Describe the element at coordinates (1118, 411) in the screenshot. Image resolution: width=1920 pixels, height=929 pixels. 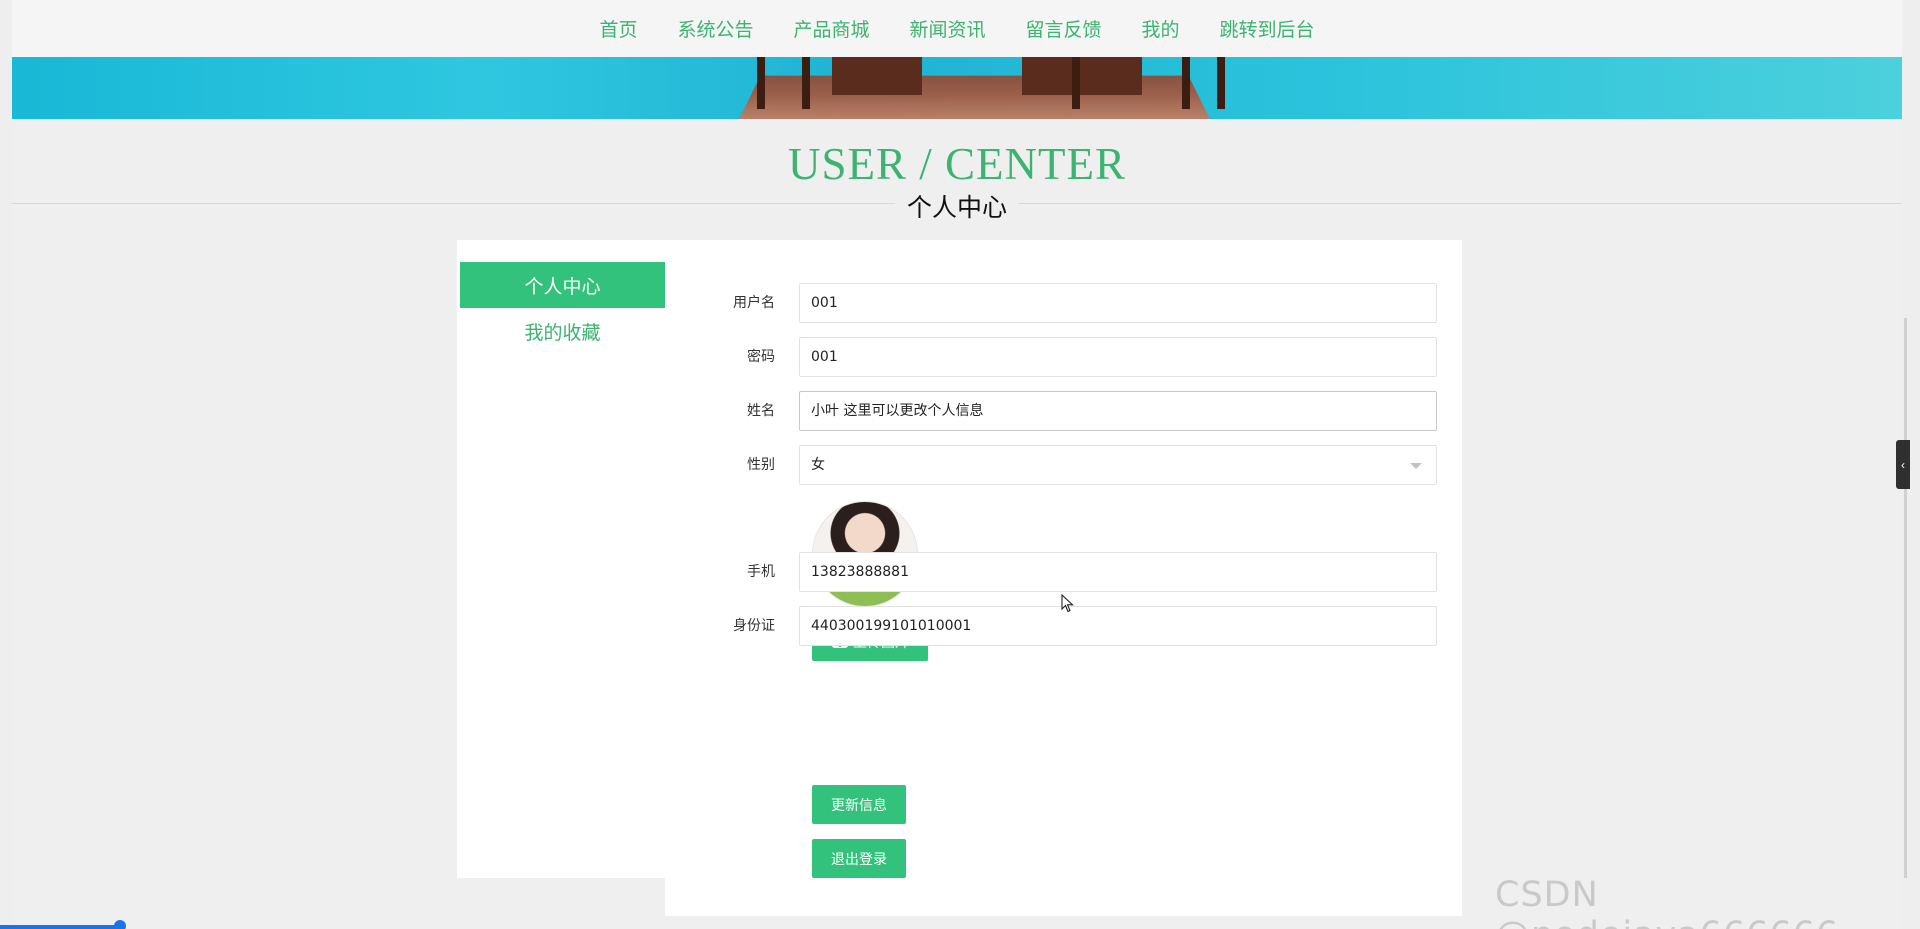
I see `name-field: 小叶 这里可以更改个人信息` at that location.